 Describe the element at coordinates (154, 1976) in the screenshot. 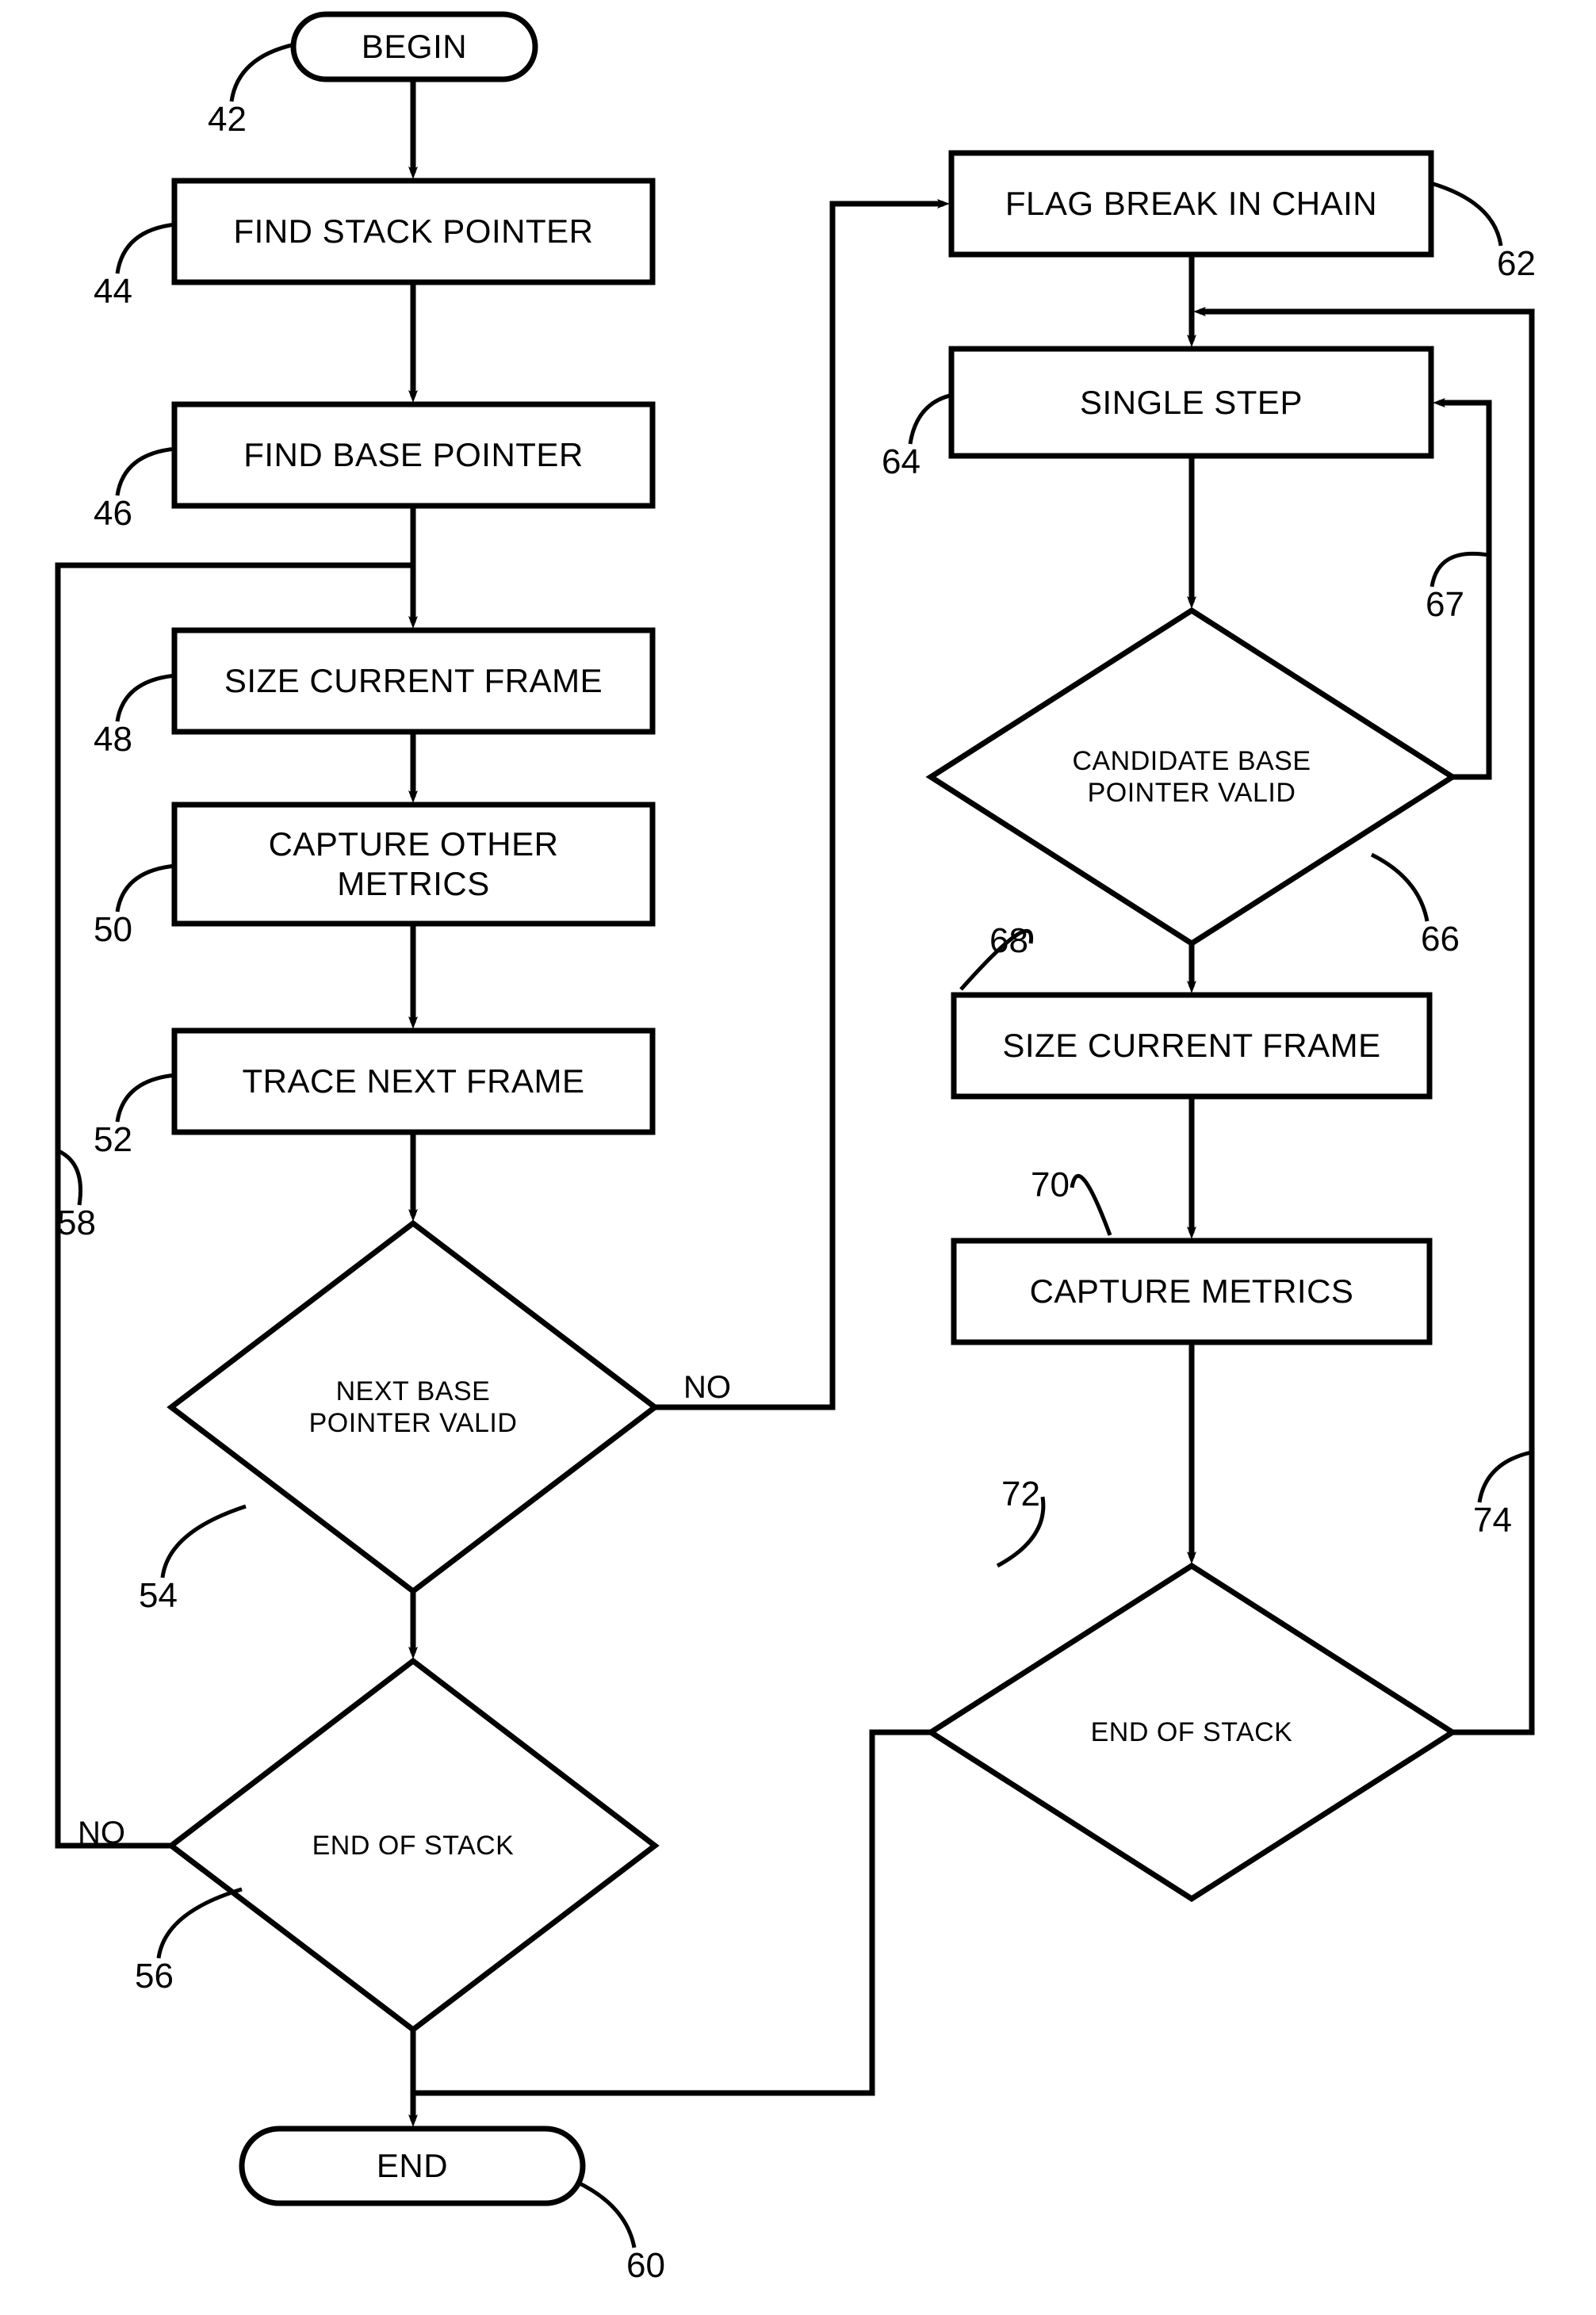

I see `ref-numeral-56: 56` at that location.